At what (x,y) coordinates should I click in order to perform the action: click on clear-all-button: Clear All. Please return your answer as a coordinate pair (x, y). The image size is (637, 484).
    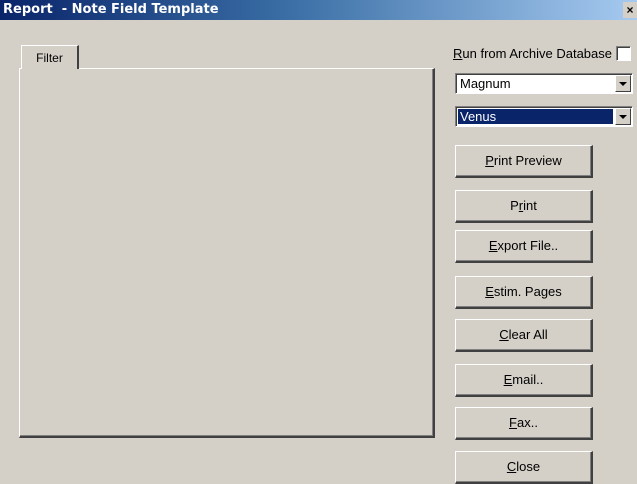
    Looking at the image, I should click on (524, 335).